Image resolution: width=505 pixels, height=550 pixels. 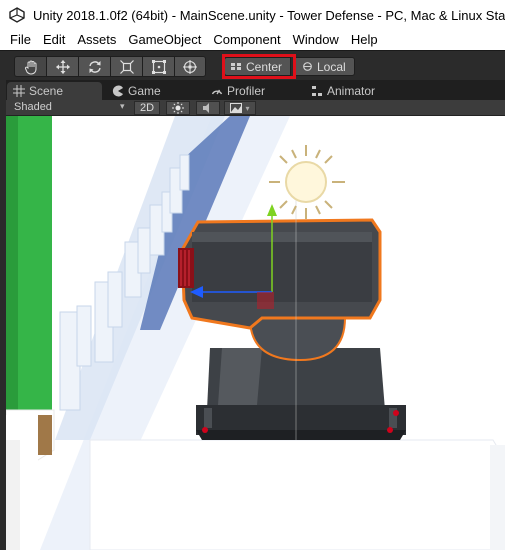 I want to click on image-effects-icon, so click(x=236, y=108).